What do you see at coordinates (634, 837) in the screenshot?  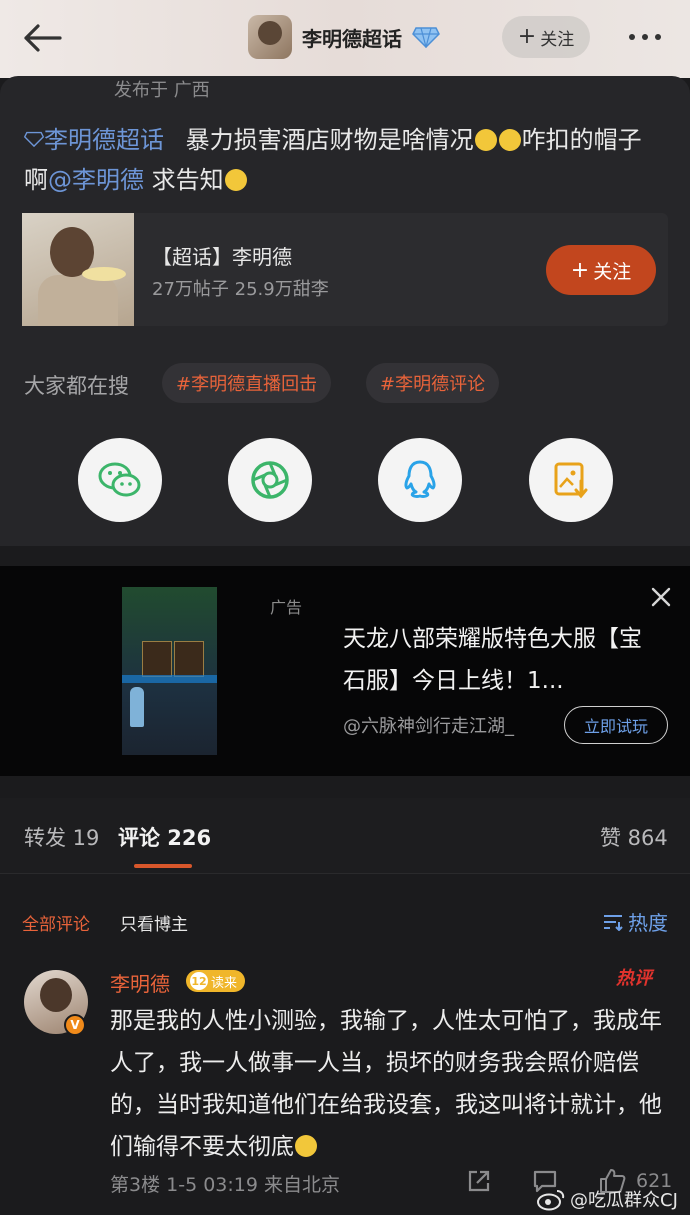 I see `tab-likes: 赞 864` at bounding box center [634, 837].